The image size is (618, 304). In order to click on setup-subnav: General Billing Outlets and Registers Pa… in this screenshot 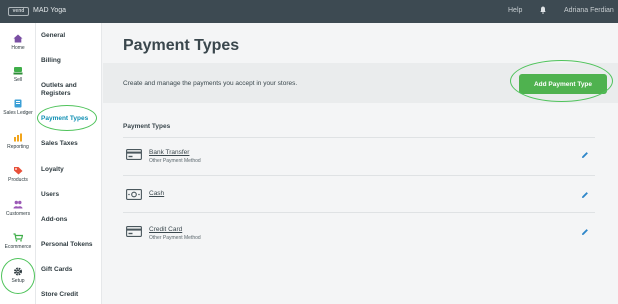, I will do `click(69, 163)`.